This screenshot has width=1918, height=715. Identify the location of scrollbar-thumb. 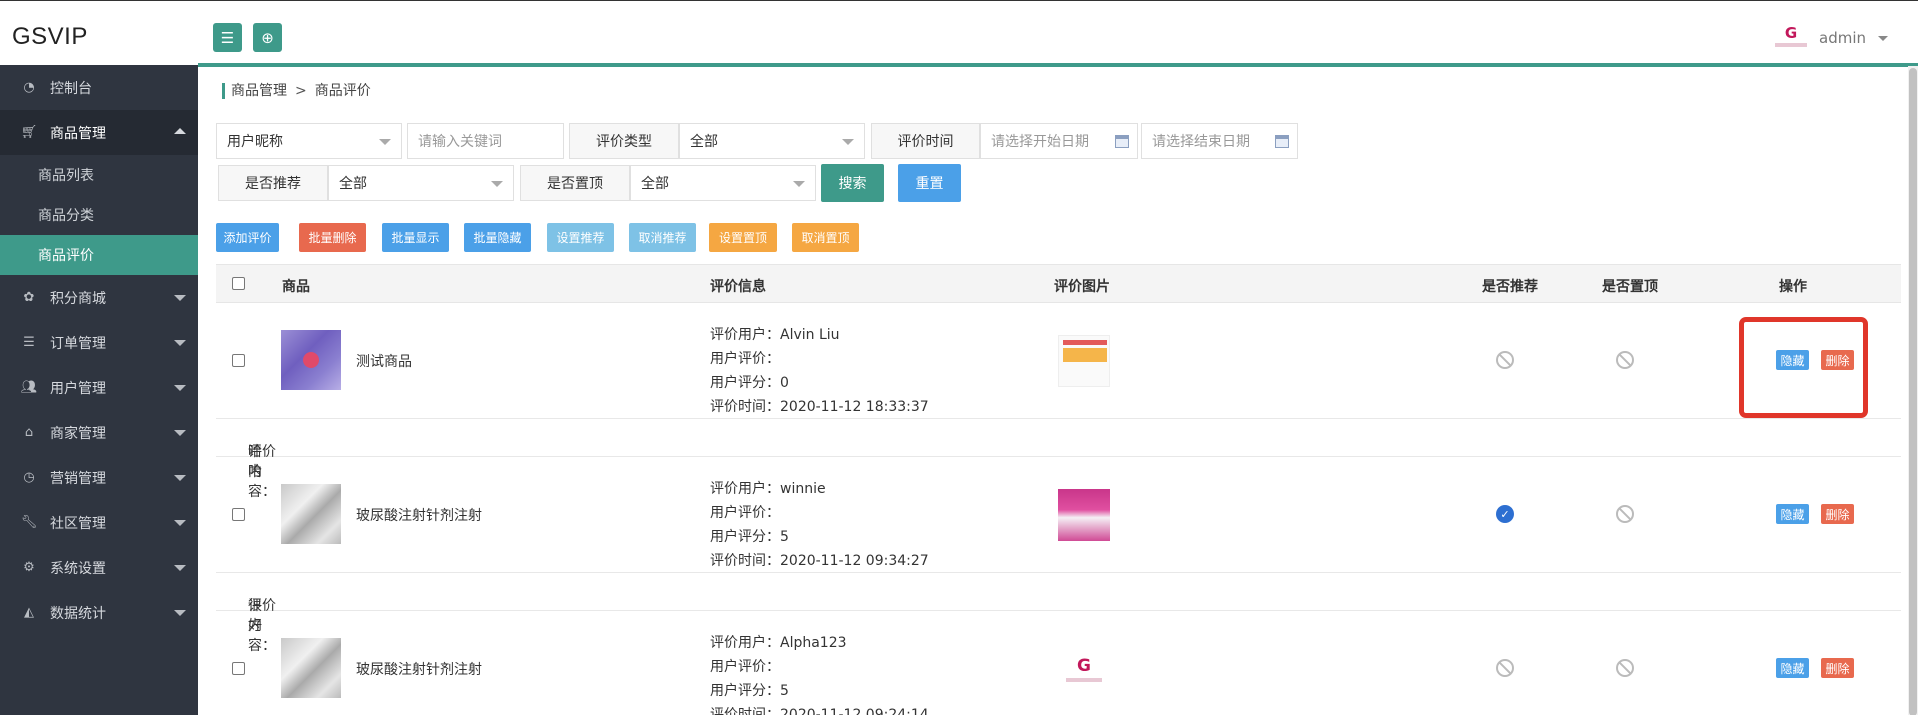
(1913, 391).